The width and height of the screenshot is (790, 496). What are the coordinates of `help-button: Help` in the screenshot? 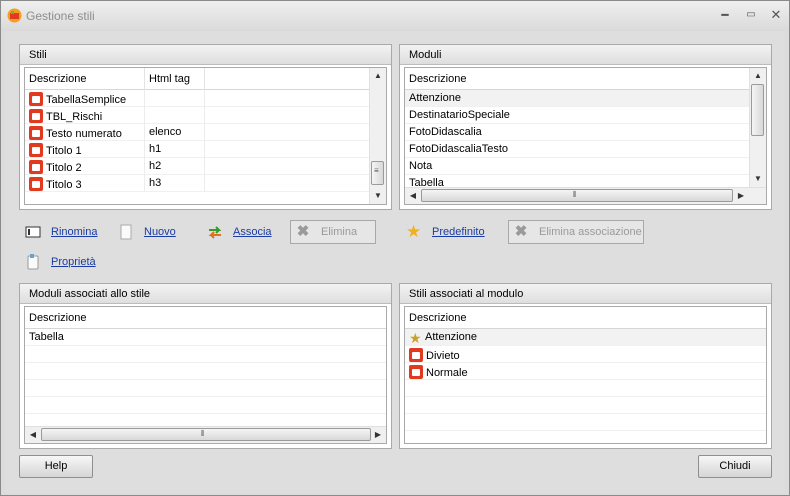 It's located at (56, 466).